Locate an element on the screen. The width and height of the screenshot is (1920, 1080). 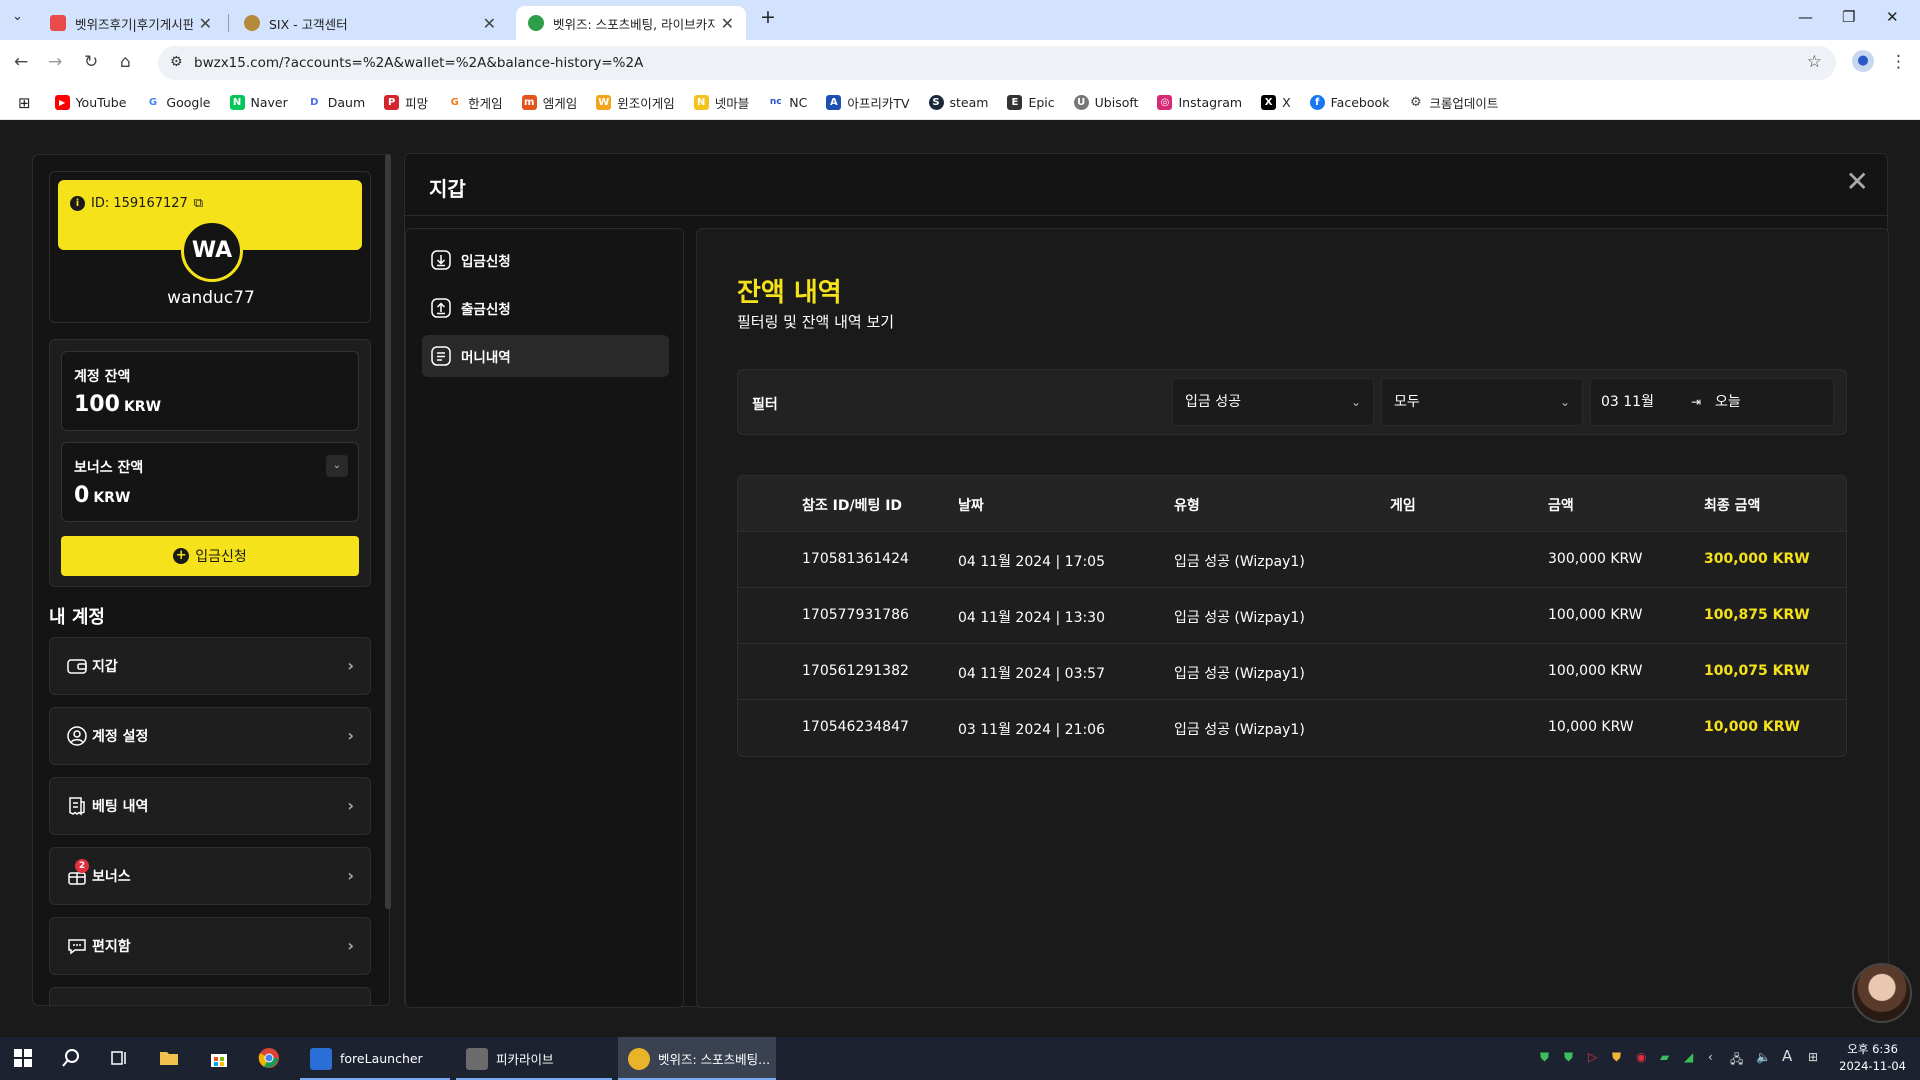
wallet-header: 지갑 ✕ is located at coordinates (1146, 185).